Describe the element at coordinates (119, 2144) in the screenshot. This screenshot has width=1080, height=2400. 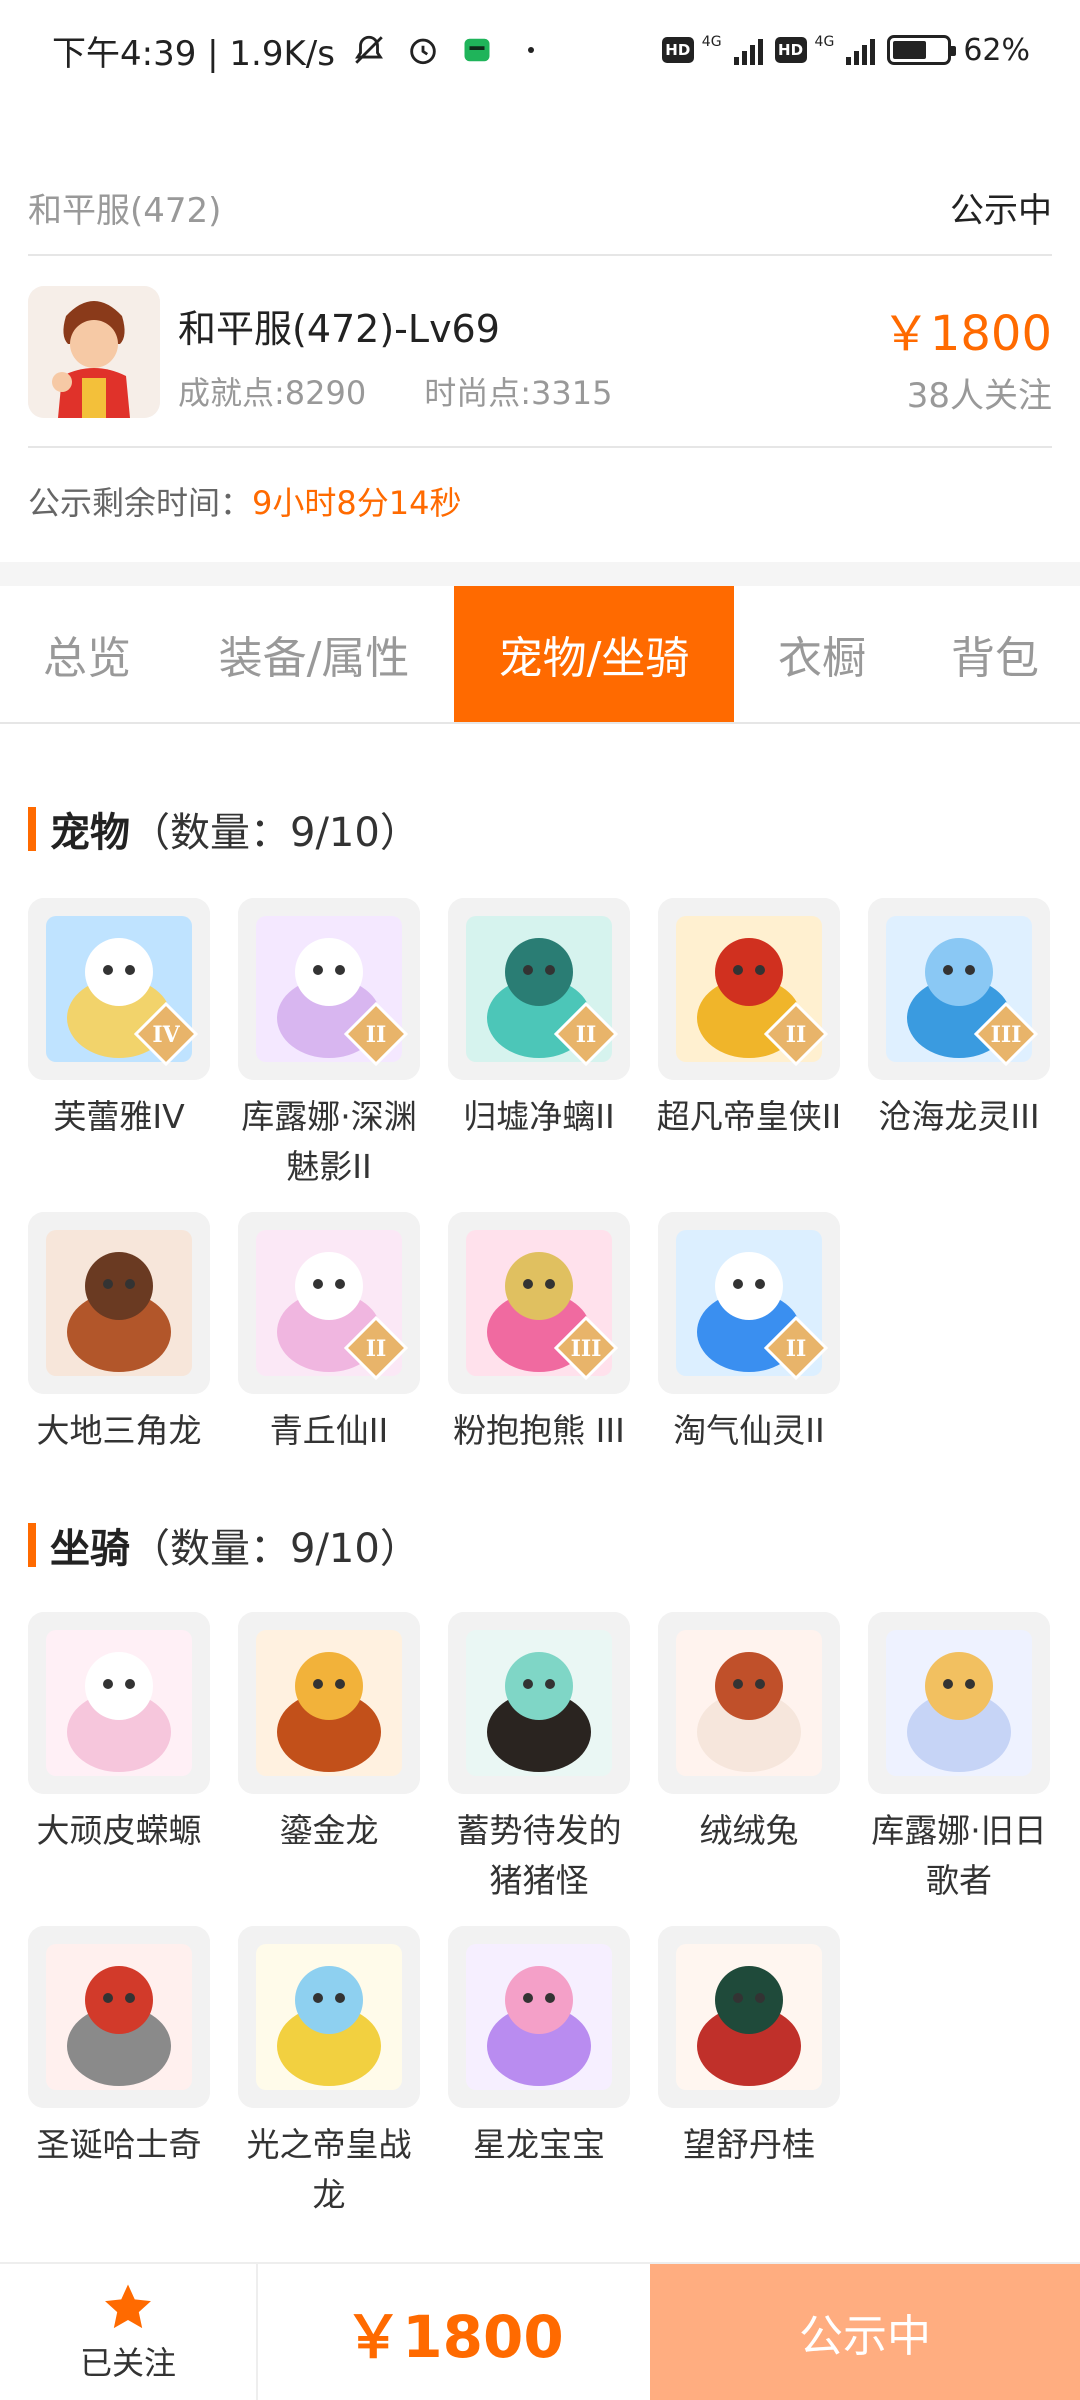
I see `mount-item-name: 圣诞哈士奇` at that location.